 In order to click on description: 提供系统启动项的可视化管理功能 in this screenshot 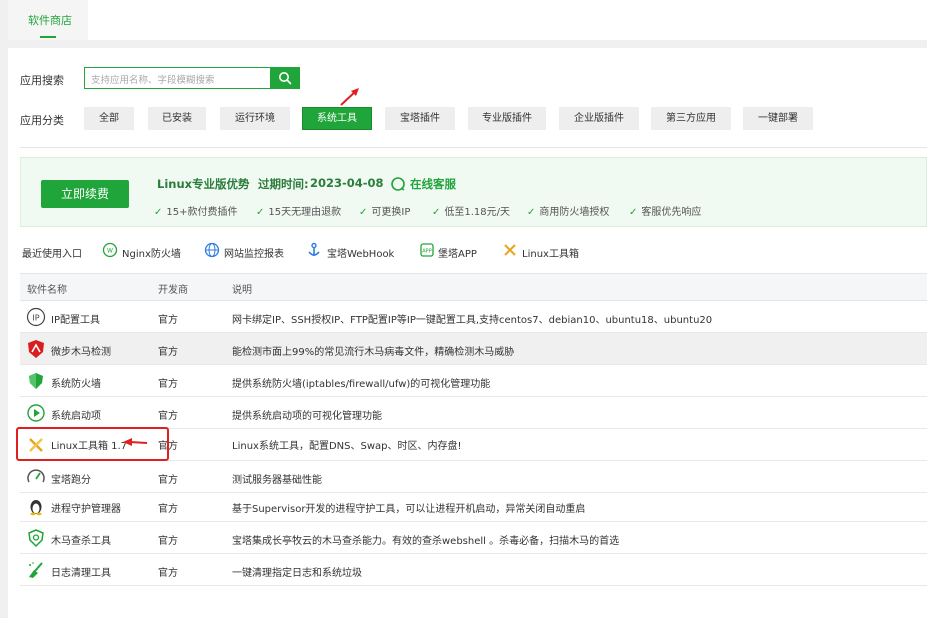, I will do `click(307, 416)`.